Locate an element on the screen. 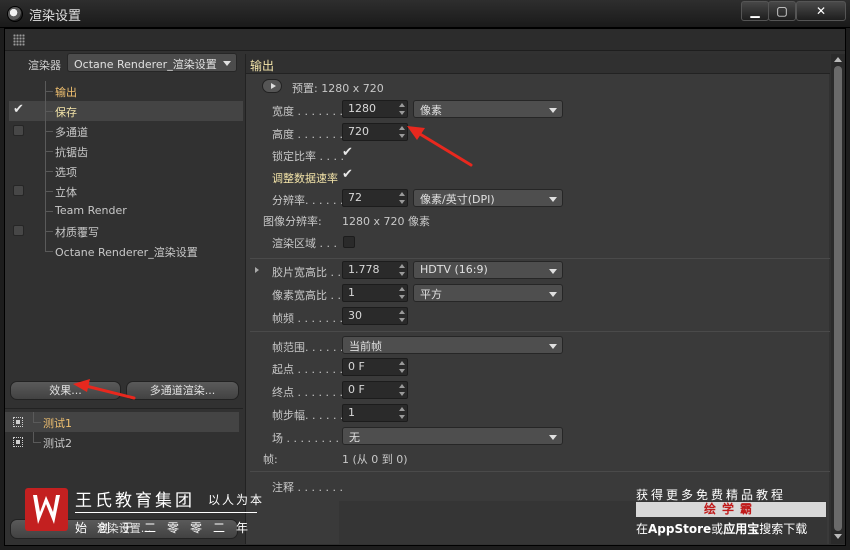 This screenshot has height=550, width=850. expand-arrow-icon is located at coordinates (257, 270).